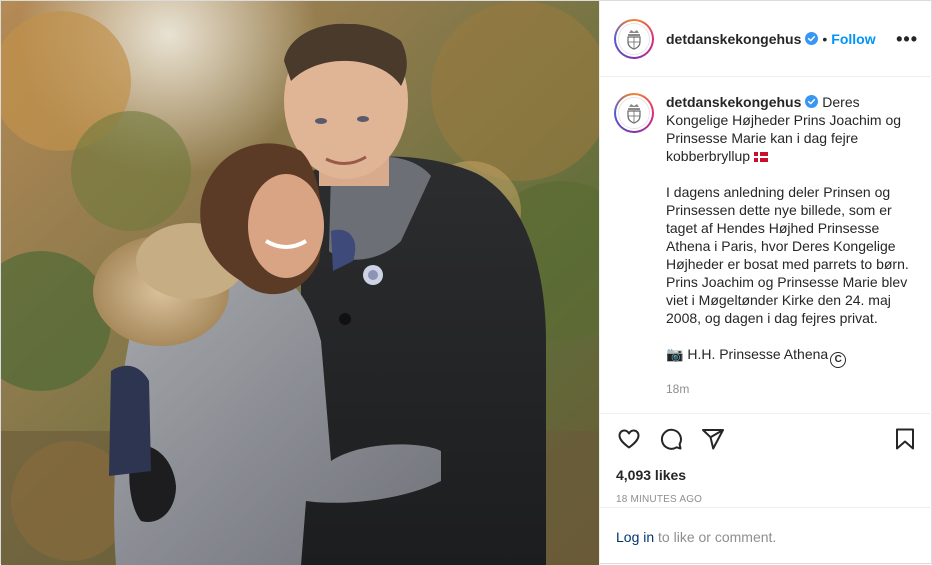 The width and height of the screenshot is (932, 565). What do you see at coordinates (733, 39) in the screenshot?
I see `header-username: detdanskekongehus` at bounding box center [733, 39].